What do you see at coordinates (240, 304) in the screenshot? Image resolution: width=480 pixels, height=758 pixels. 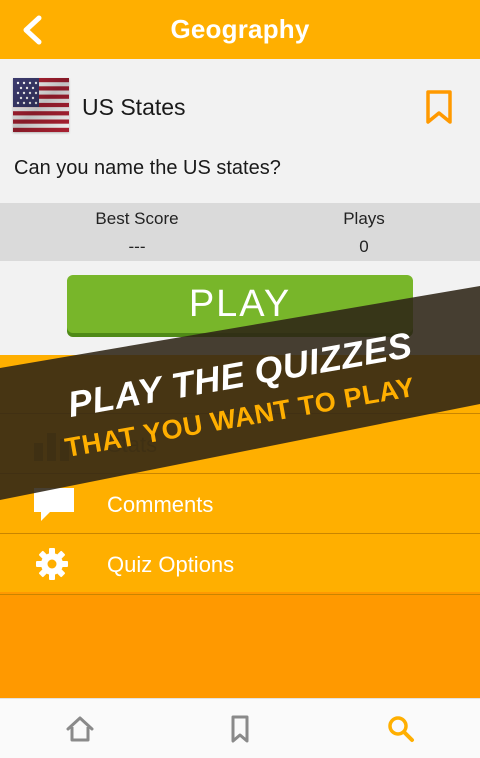 I see `play-button: PLAY` at bounding box center [240, 304].